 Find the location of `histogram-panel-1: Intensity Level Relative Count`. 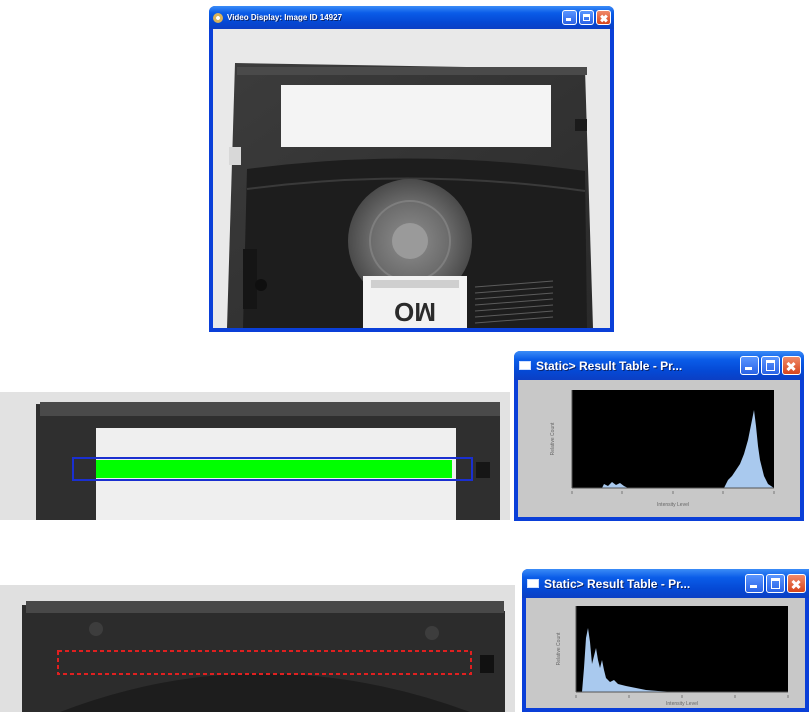

histogram-panel-1: Intensity Level Relative Count is located at coordinates (659, 448).